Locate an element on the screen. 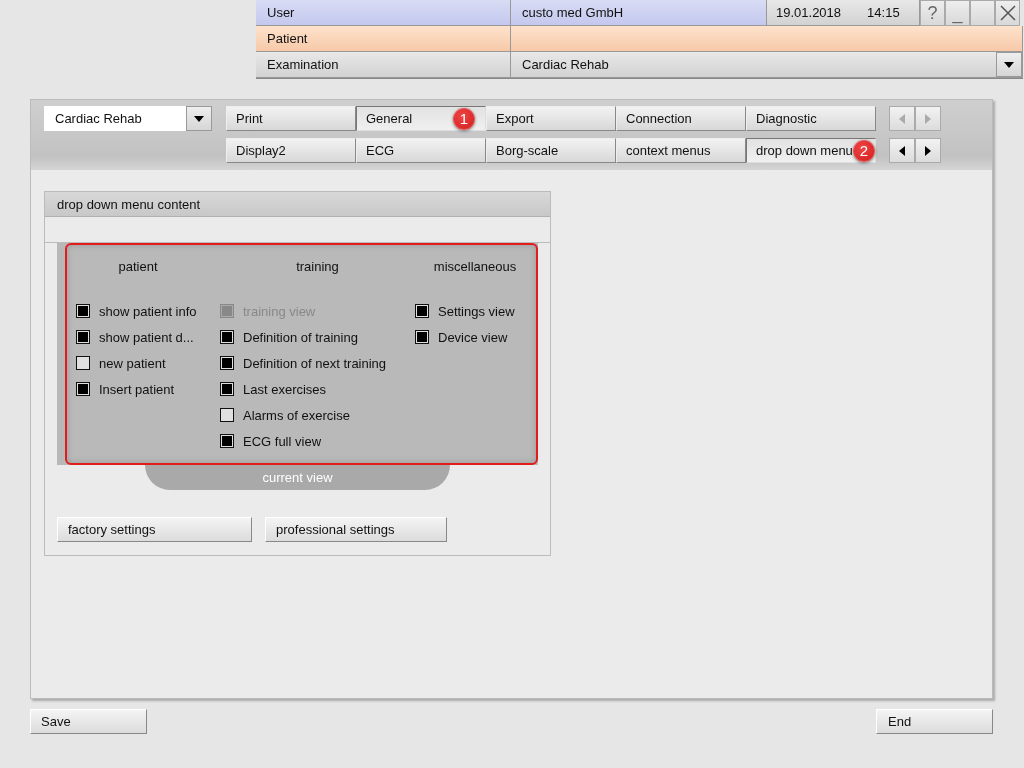 The height and width of the screenshot is (768, 1024). number-badge: 1 is located at coordinates (464, 118).